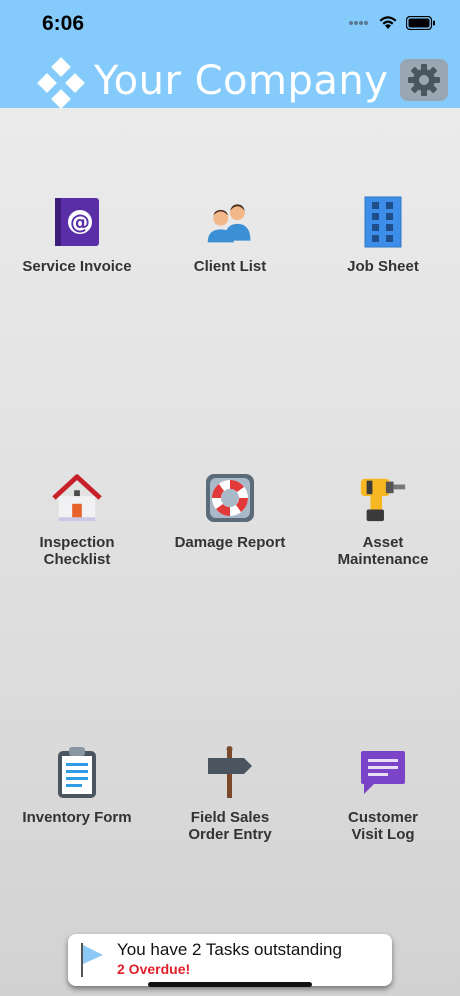 This screenshot has height=996, width=460. I want to click on wifi-icon, so click(388, 22).